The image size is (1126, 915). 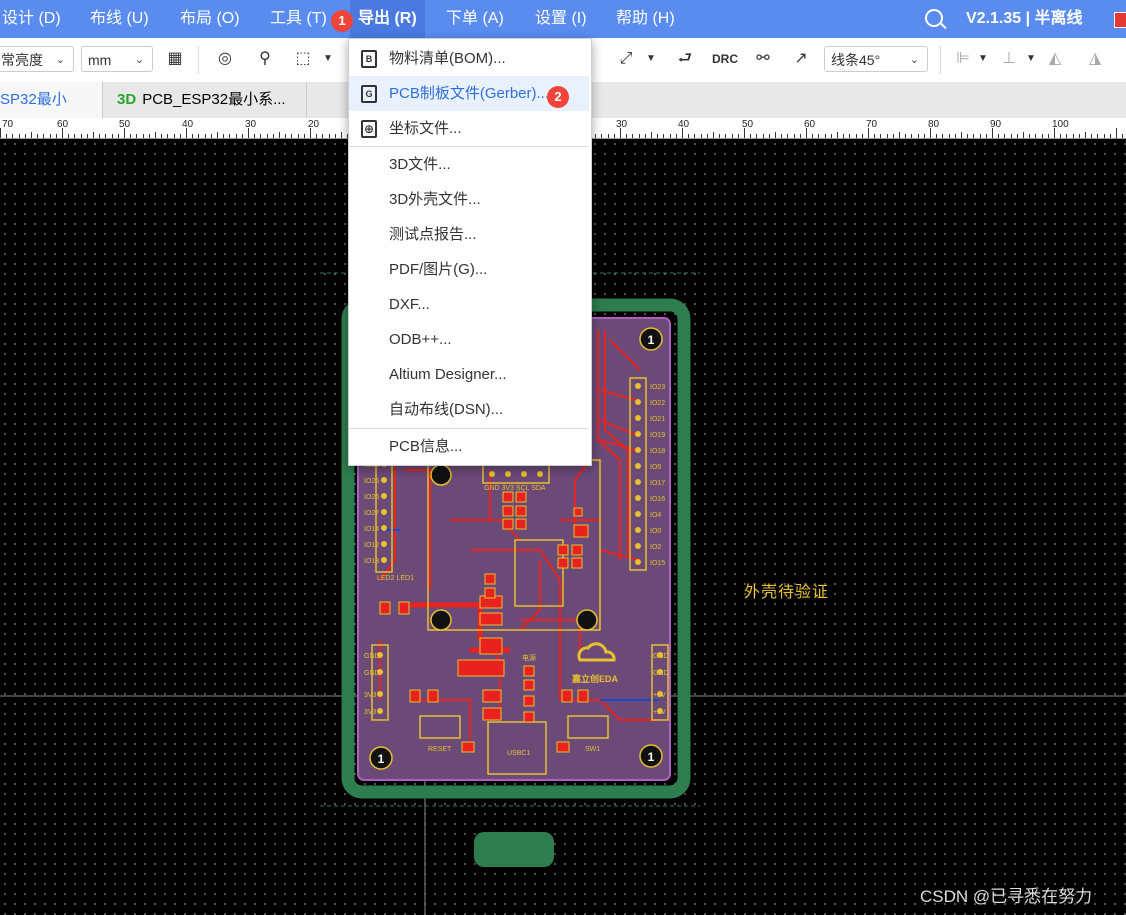 I want to click on mount-hole, so click(x=441, y=475).